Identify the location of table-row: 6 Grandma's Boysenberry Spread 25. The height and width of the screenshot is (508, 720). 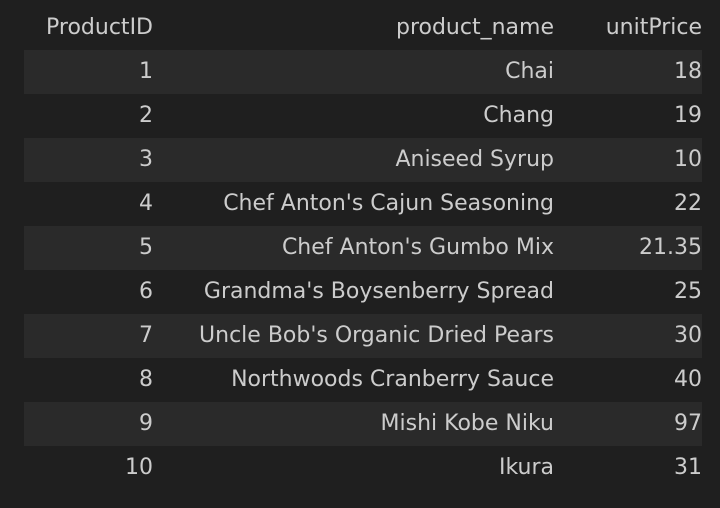
(363, 292).